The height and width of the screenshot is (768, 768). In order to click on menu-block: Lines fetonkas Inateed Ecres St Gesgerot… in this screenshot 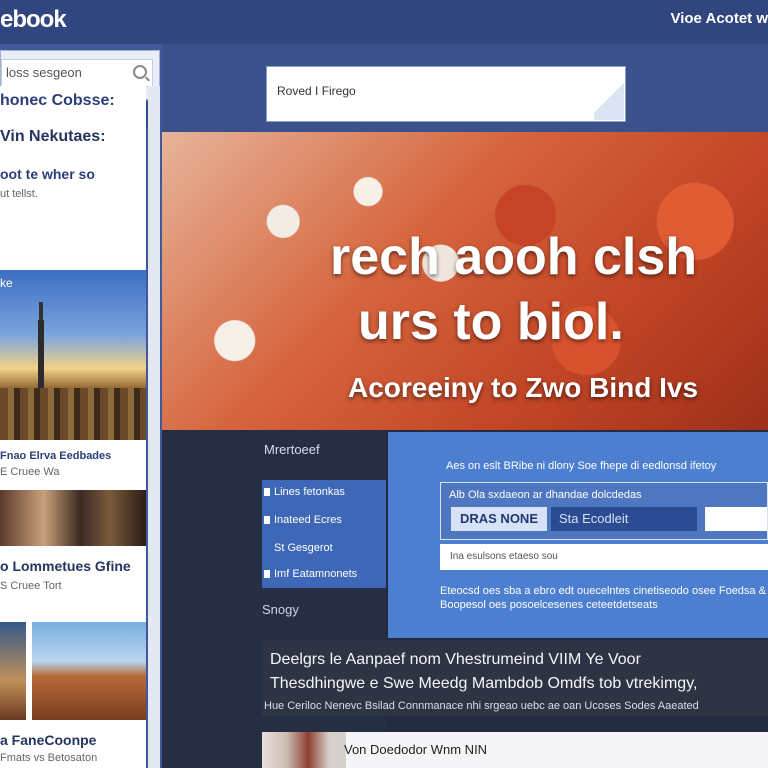, I will do `click(324, 534)`.